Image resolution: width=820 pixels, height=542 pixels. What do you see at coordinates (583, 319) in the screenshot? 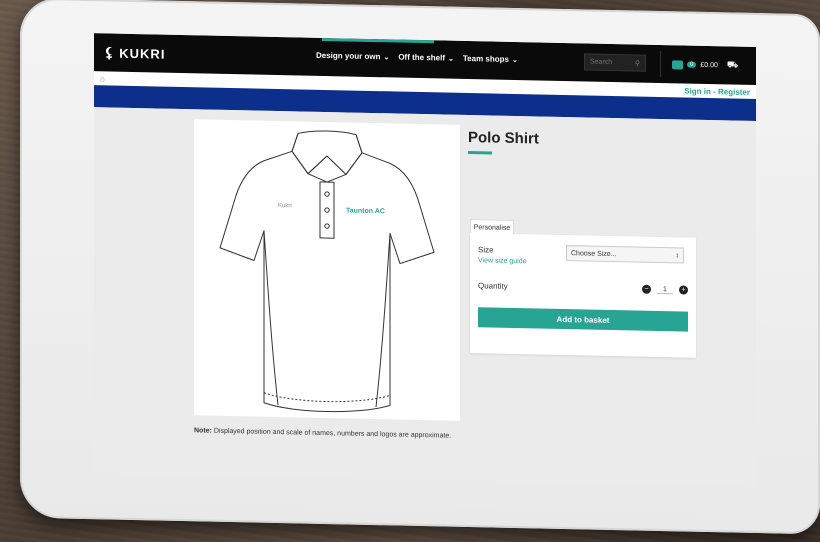
I see `add-to-basket-button: Add to basket` at bounding box center [583, 319].